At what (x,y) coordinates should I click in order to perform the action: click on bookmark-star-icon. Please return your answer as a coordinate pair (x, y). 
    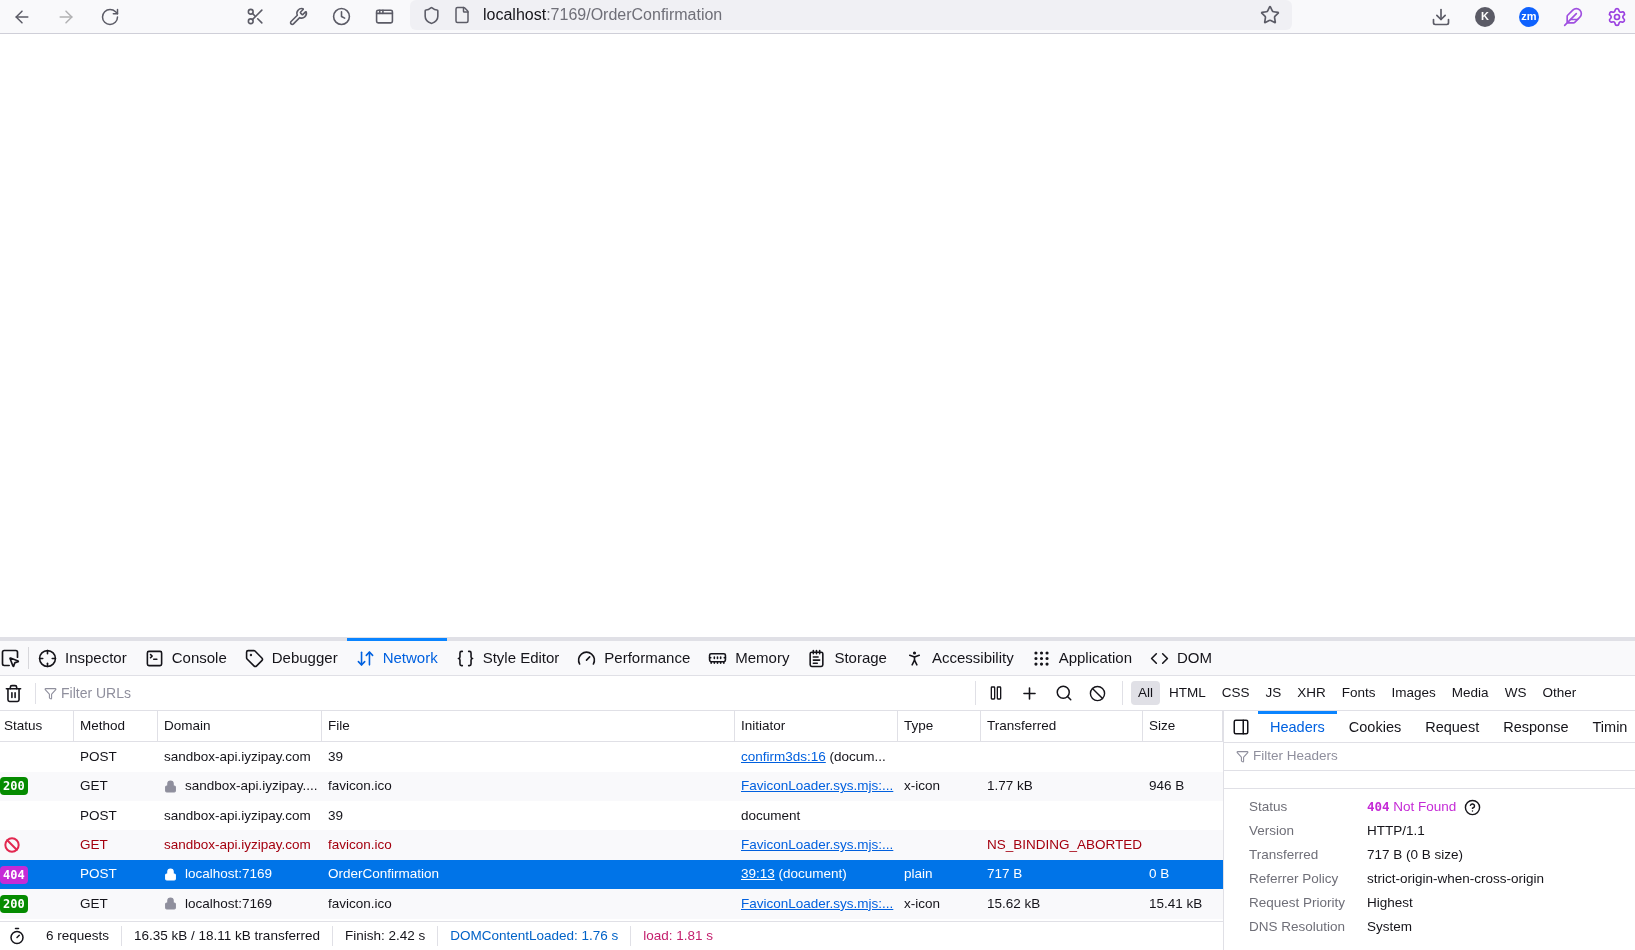
    Looking at the image, I should click on (1270, 15).